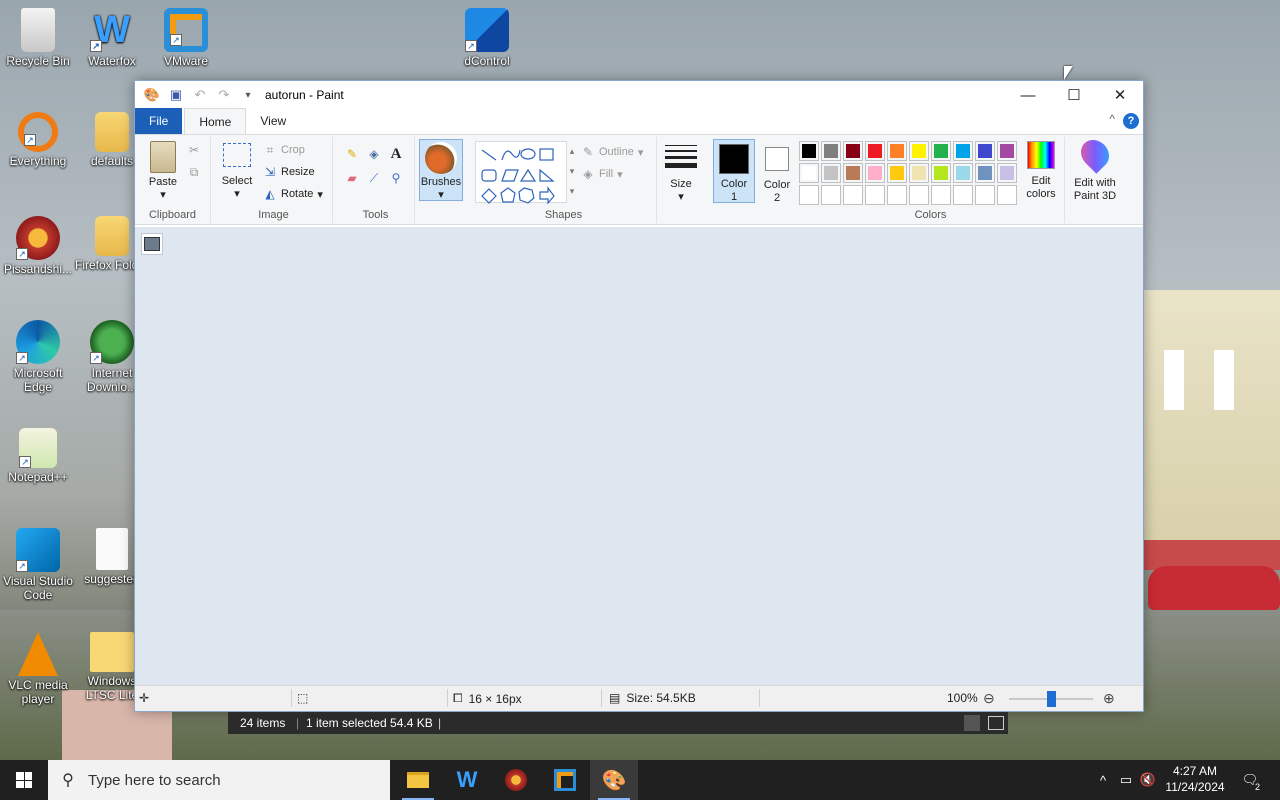  I want to click on cursor-position-icon: ✛, so click(144, 698).